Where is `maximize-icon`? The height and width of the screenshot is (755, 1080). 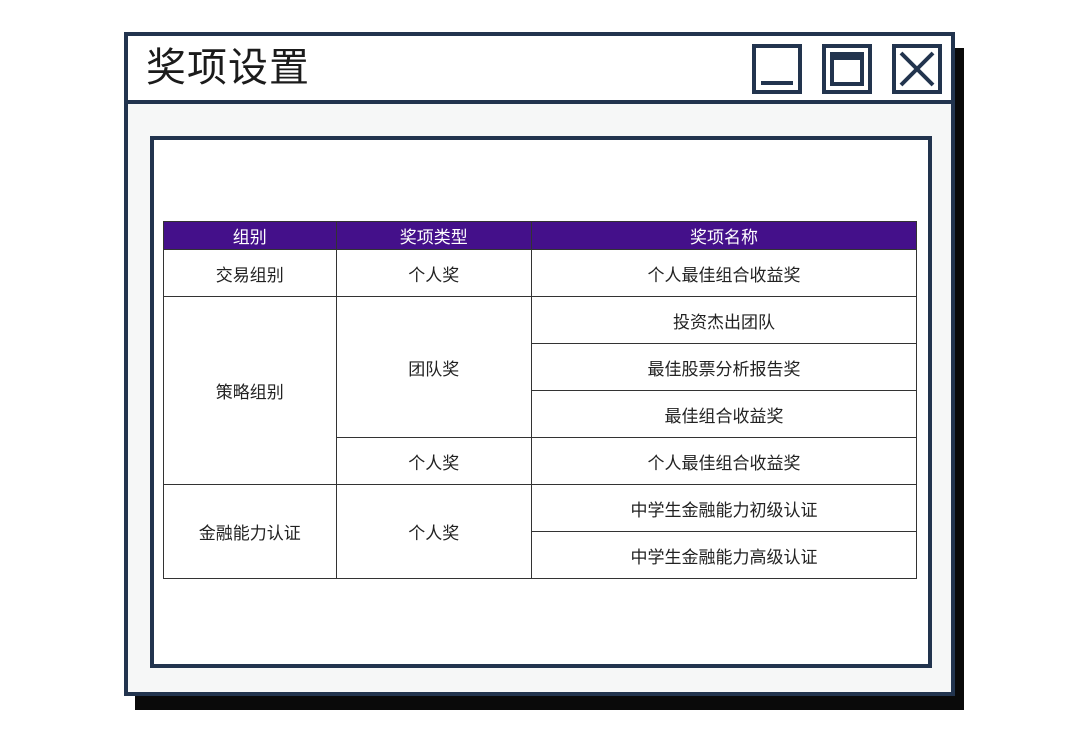
maximize-icon is located at coordinates (847, 69).